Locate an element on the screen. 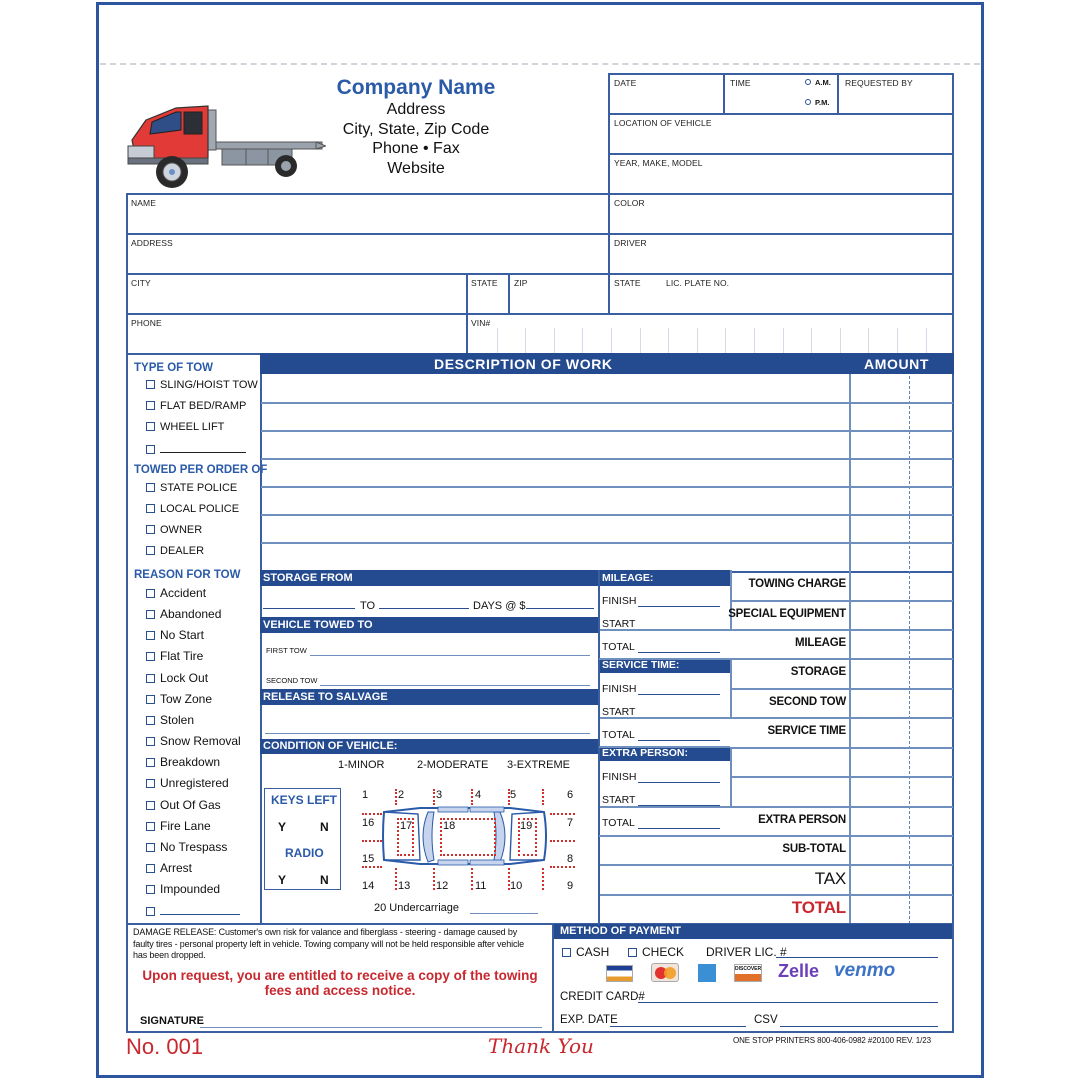 Image resolution: width=1080 pixels, height=1080 pixels. zone-number: 3 is located at coordinates (439, 795).